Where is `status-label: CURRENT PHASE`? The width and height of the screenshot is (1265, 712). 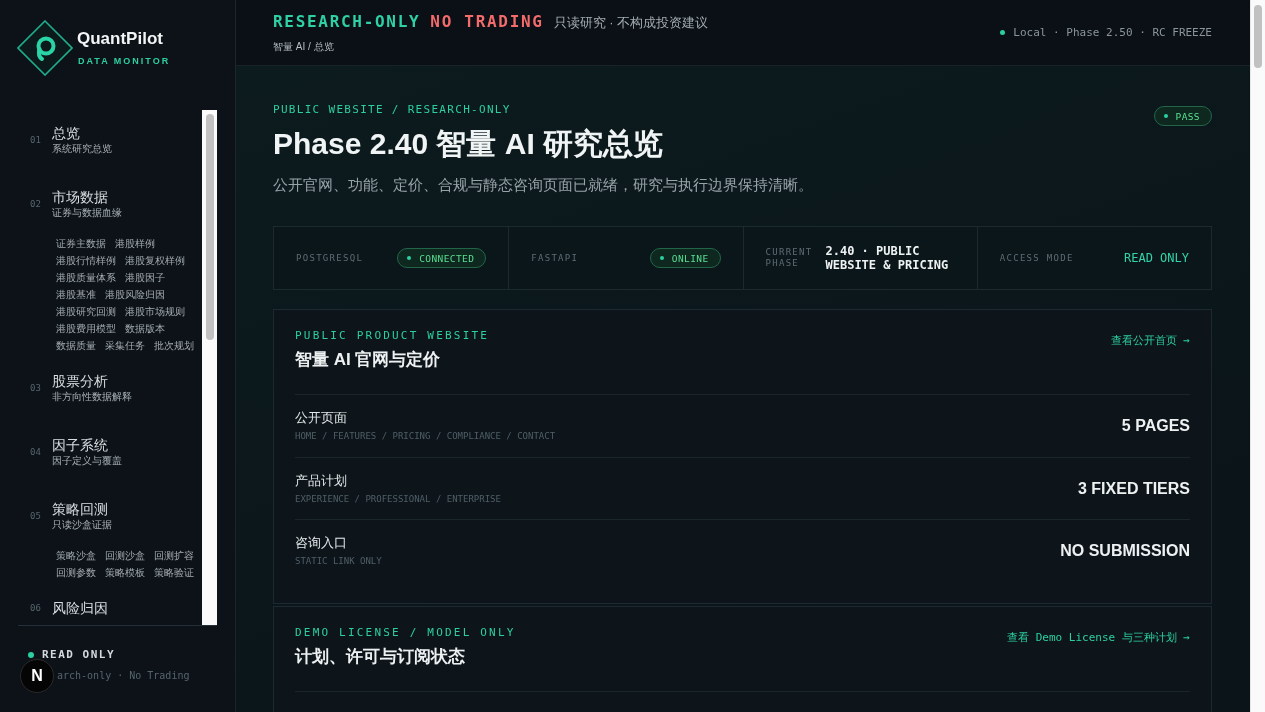
status-label: CURRENT PHASE is located at coordinates (789, 258).